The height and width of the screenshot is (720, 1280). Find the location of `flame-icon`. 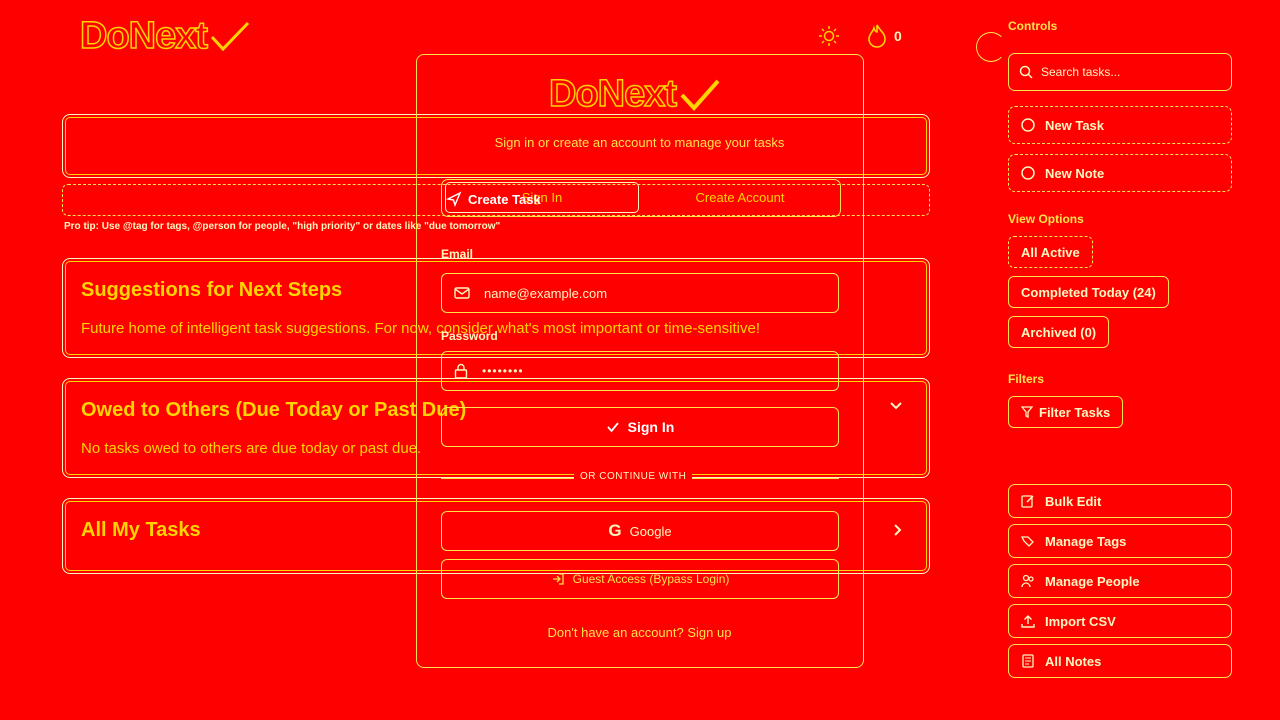

flame-icon is located at coordinates (877, 36).